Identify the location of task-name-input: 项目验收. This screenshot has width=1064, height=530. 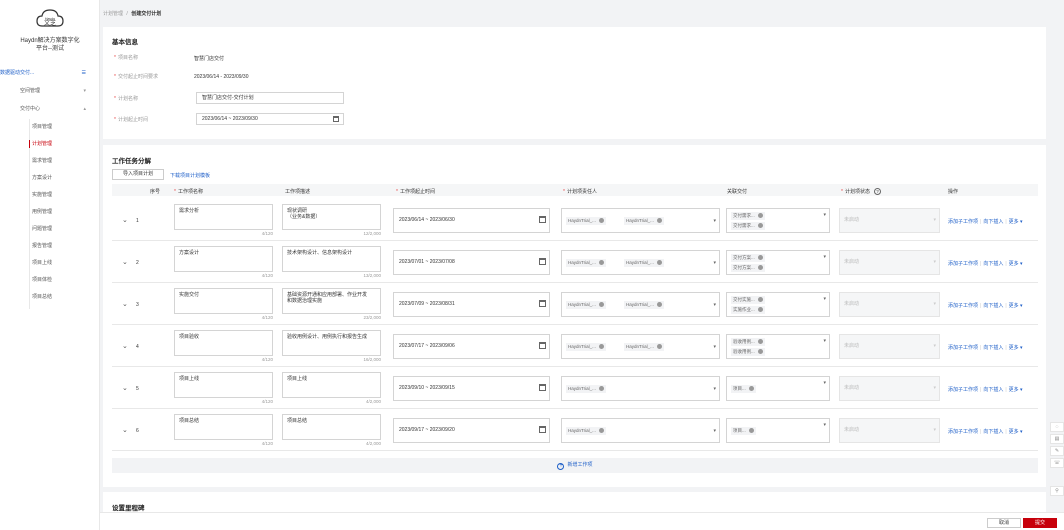
(223, 343).